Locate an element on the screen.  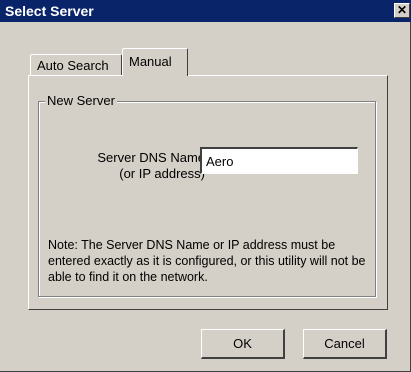
label-line-1: Server DNS Name is located at coordinates (151, 157).